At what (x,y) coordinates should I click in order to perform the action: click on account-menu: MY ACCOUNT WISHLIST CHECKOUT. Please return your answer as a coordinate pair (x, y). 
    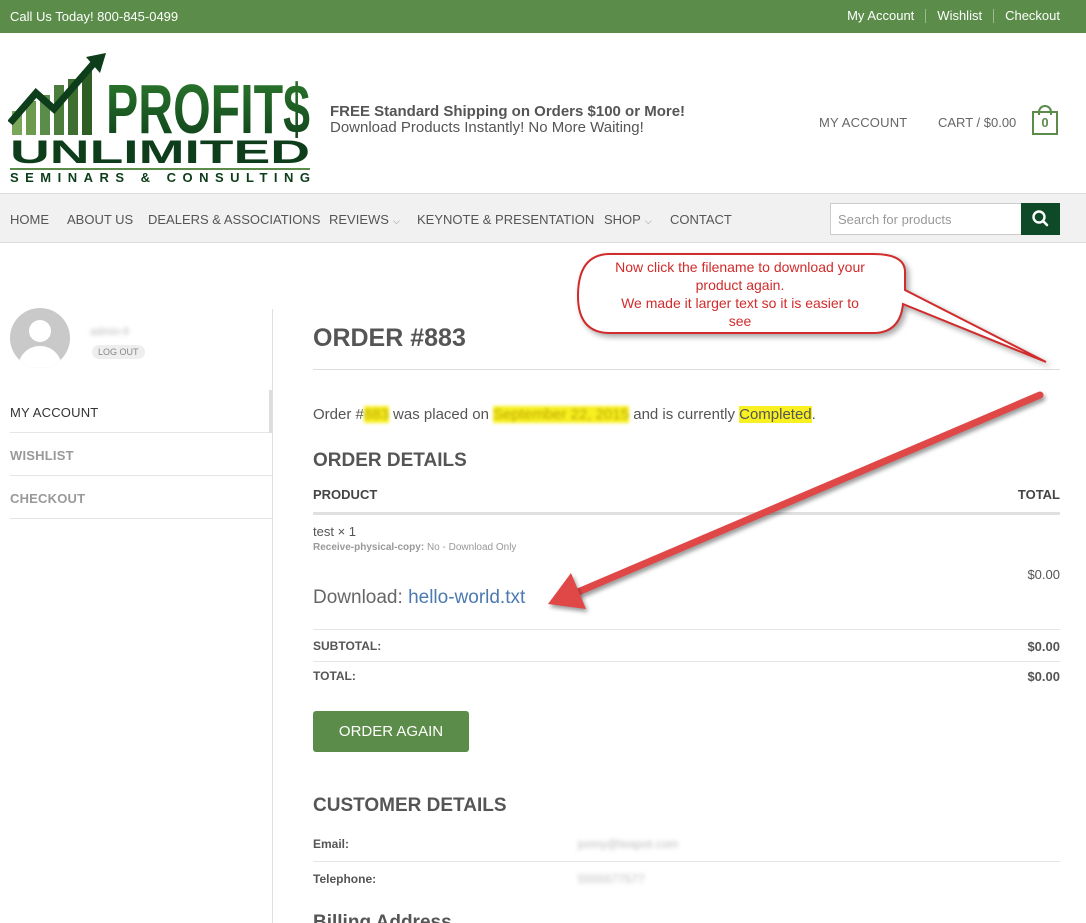
    Looking at the image, I should click on (141, 454).